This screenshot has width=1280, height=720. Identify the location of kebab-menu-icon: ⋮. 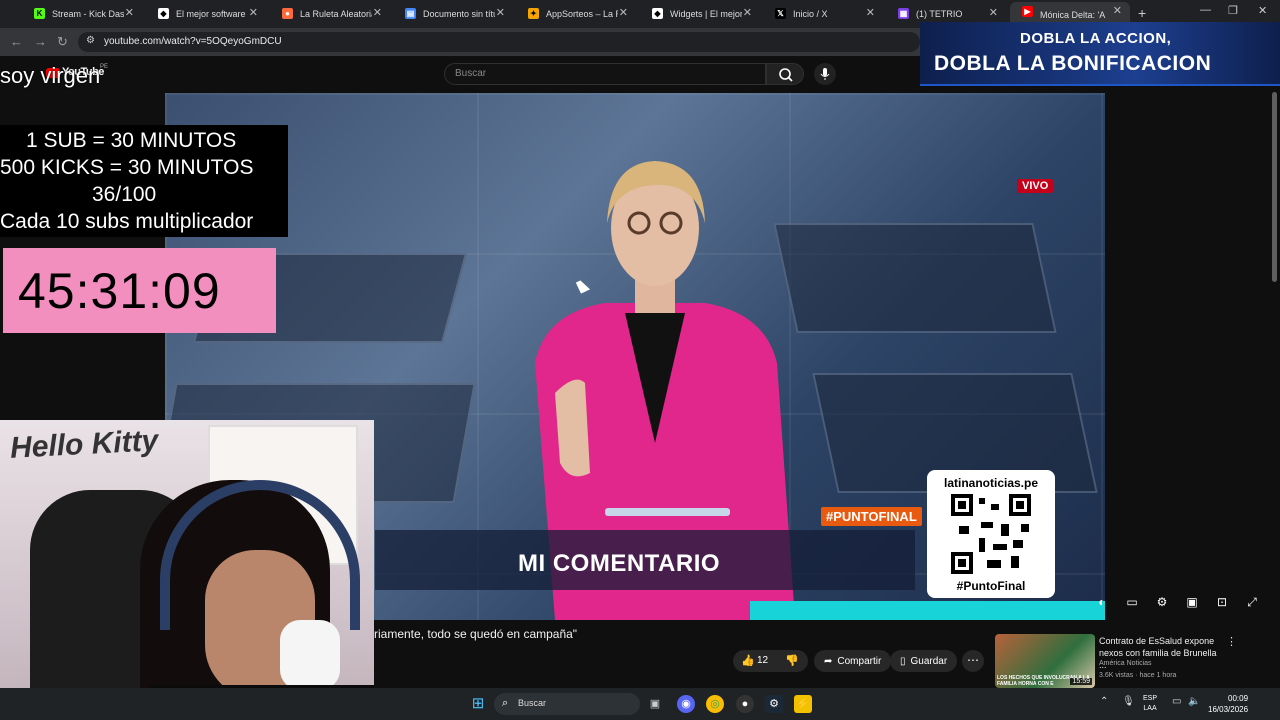
(1231, 641).